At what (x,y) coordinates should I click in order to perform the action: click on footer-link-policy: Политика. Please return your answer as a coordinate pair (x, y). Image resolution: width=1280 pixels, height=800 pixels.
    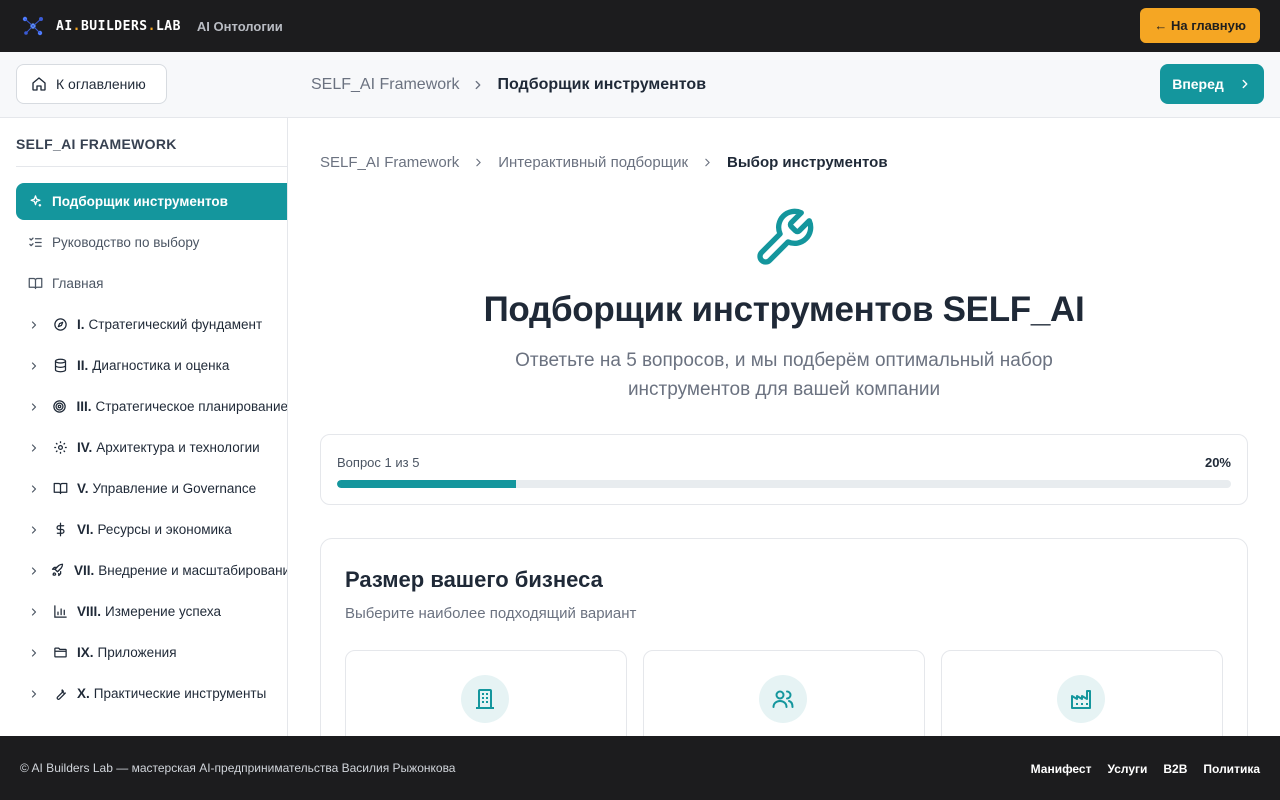
    Looking at the image, I should click on (1231, 769).